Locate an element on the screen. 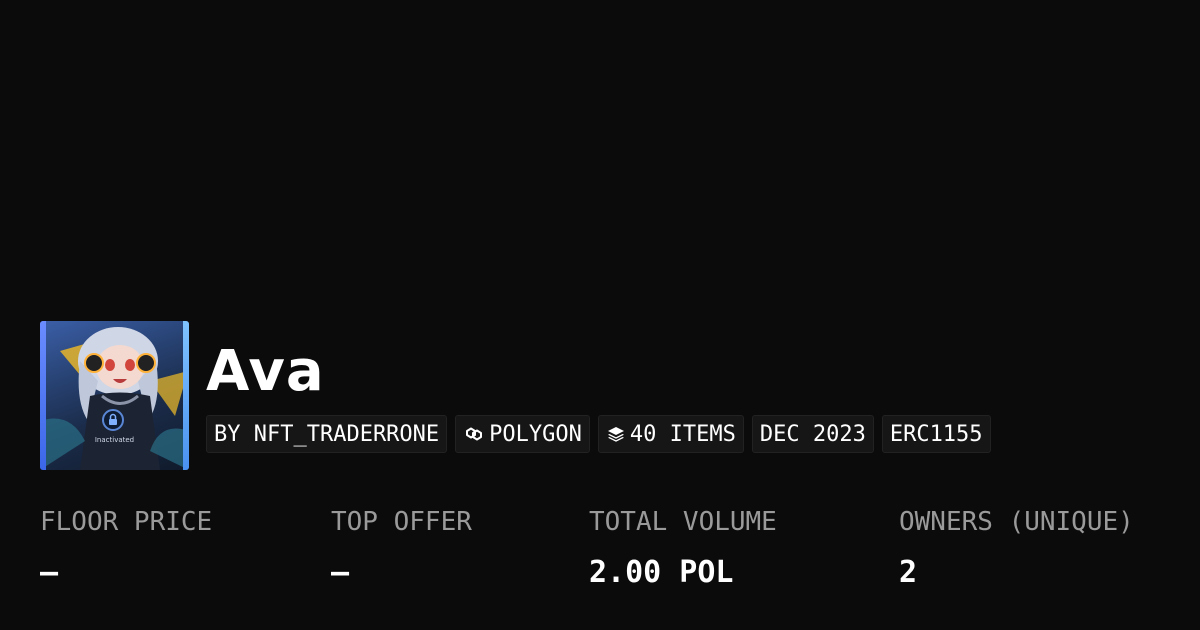  standard-label: ERC1155 is located at coordinates (936, 434).